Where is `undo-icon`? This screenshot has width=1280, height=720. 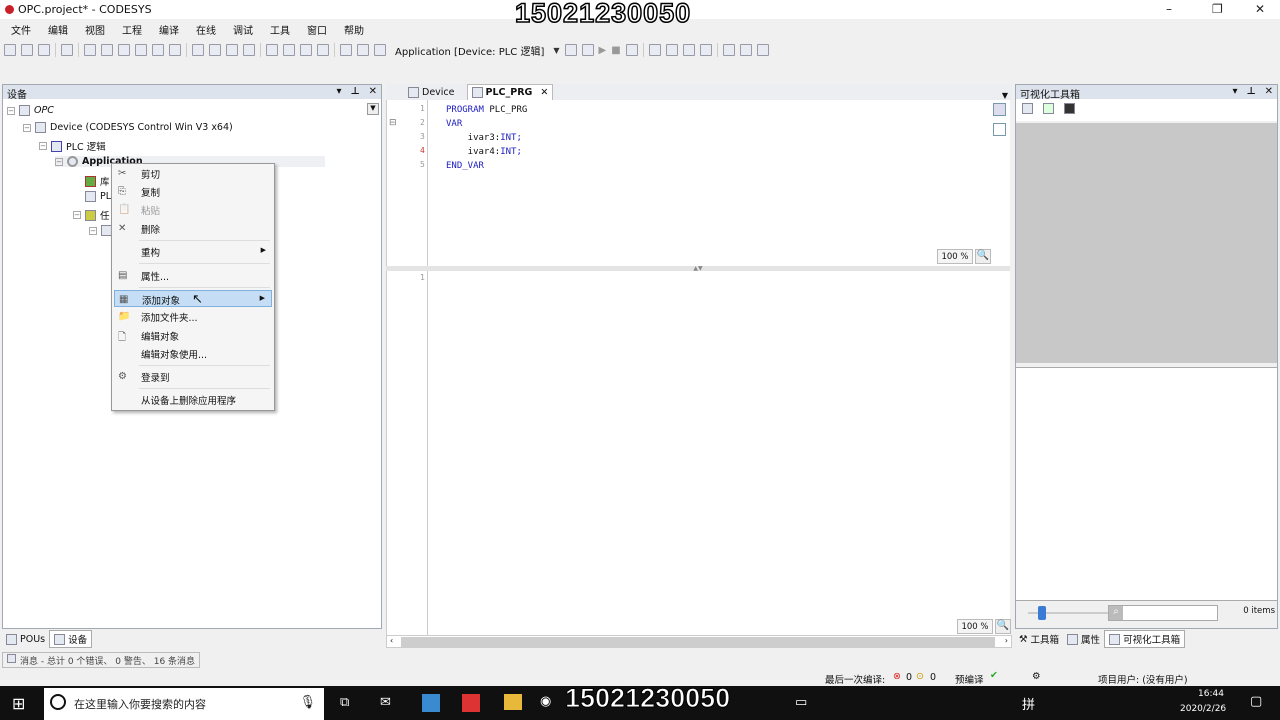
undo-icon is located at coordinates (90, 50).